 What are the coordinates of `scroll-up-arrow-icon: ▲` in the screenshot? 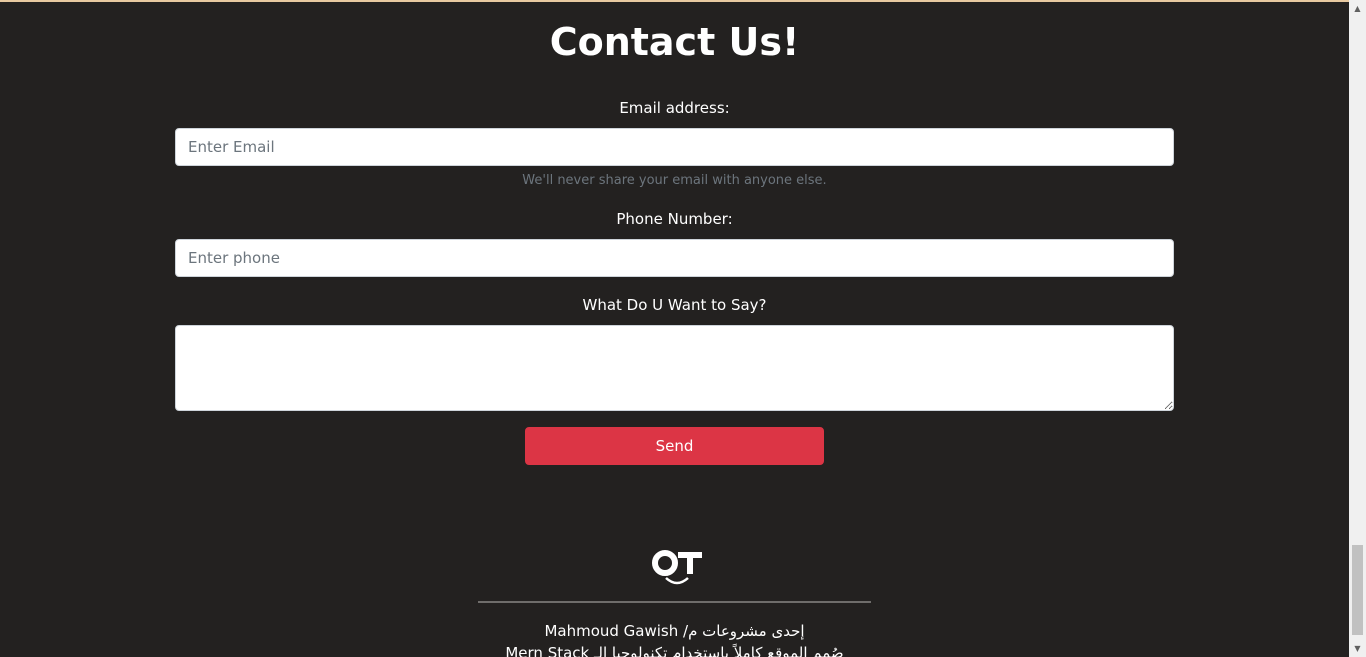 It's located at (1357, 8).